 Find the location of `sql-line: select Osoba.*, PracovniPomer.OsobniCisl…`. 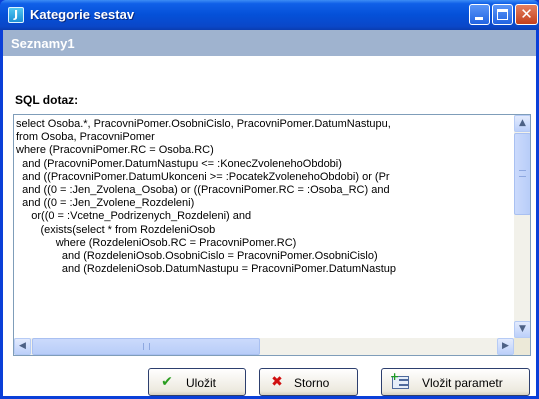

sql-line: select Osoba.*, PracovniPomer.OsobniCisl… is located at coordinates (203, 124).